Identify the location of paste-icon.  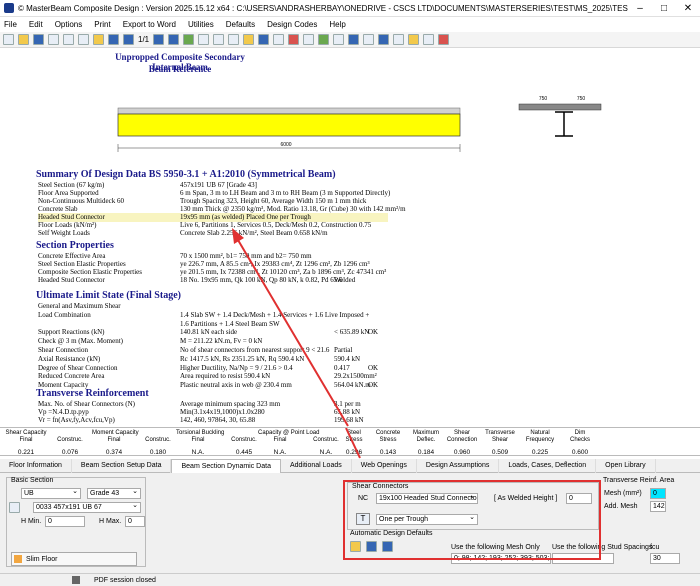
(83, 39).